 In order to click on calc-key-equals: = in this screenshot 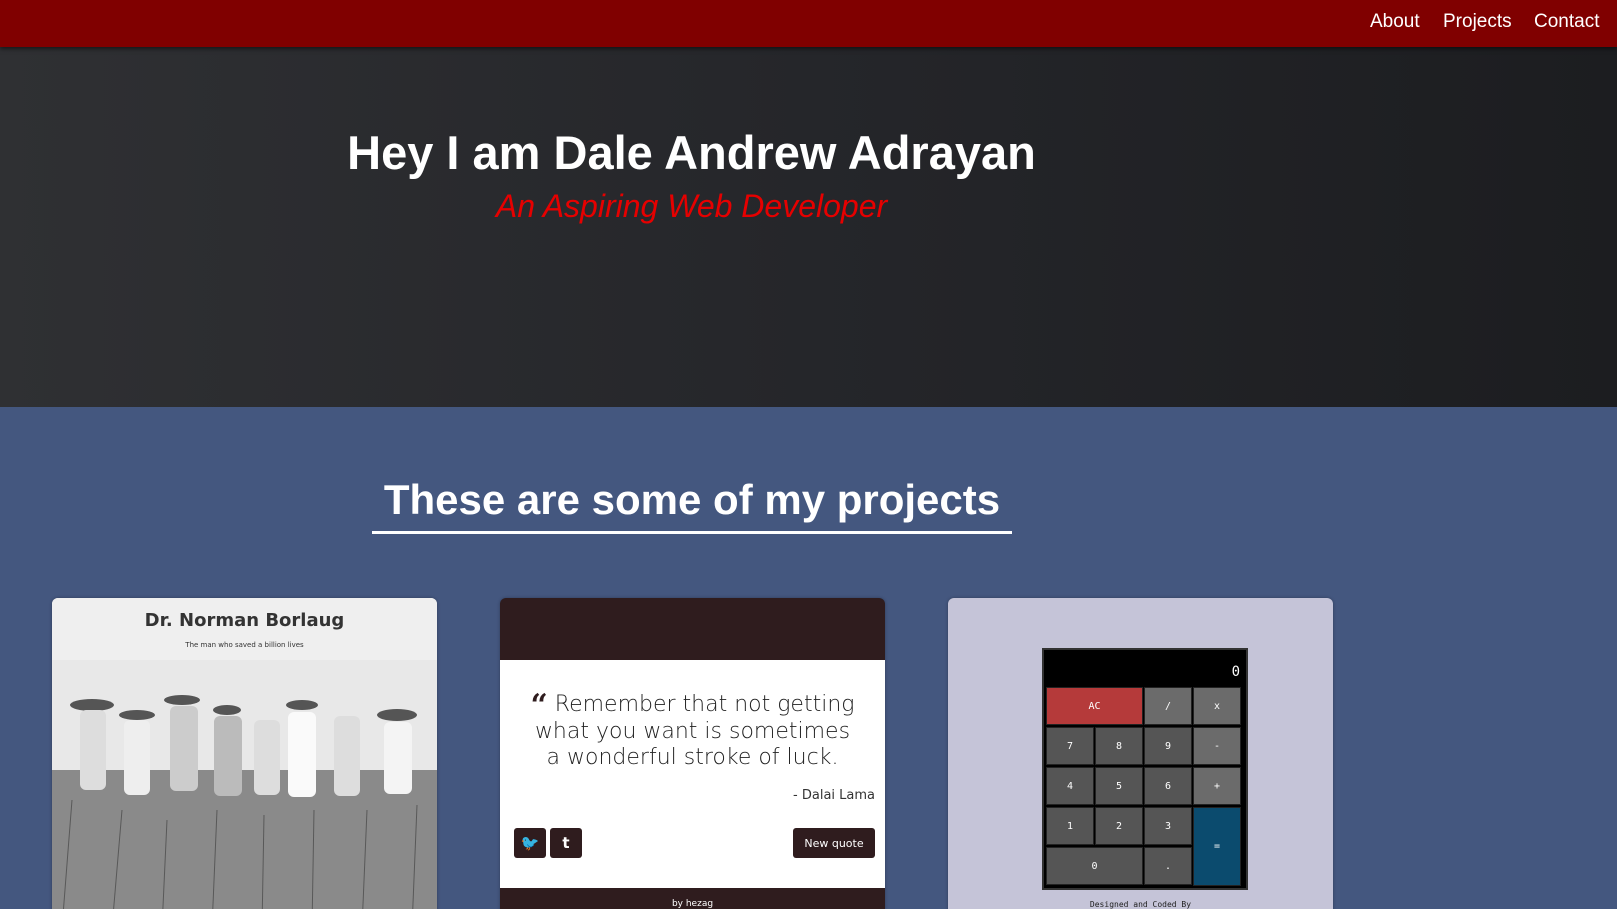, I will do `click(1217, 846)`.